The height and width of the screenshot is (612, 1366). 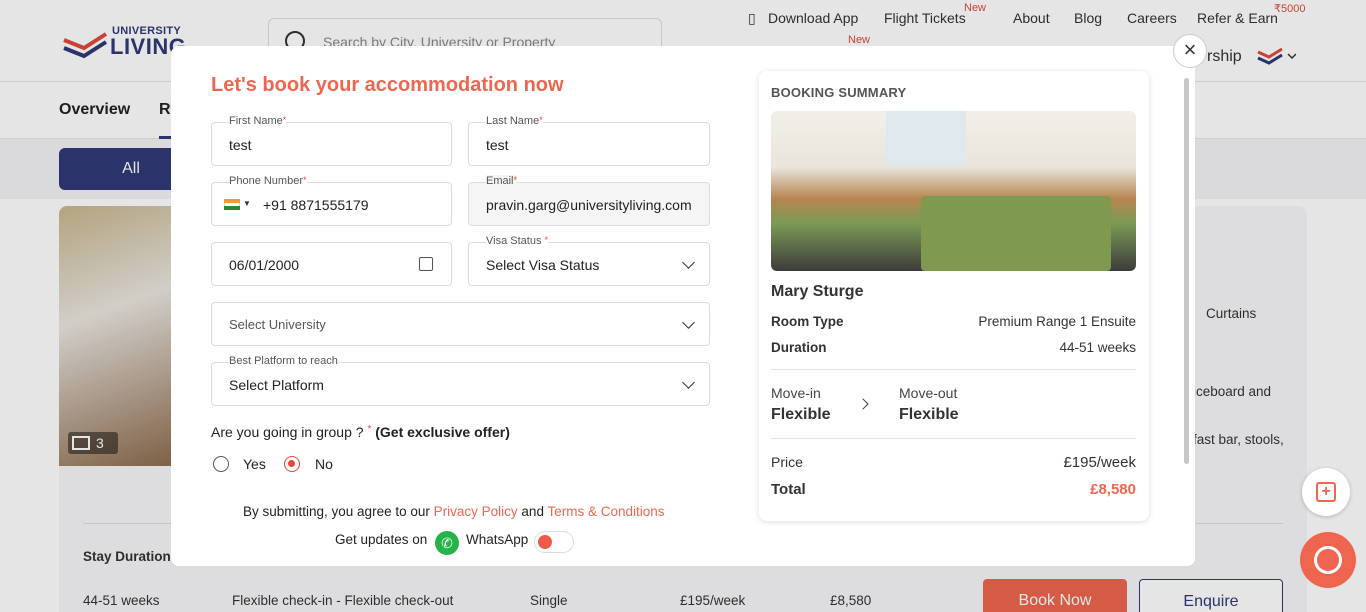 I want to click on whatsapp-toggle, so click(x=554, y=542).